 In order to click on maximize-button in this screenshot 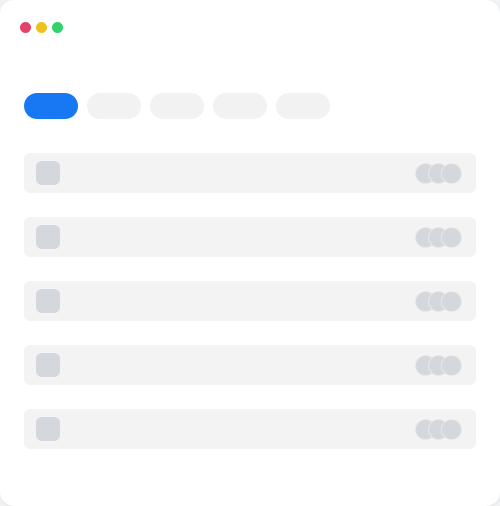, I will do `click(57, 27)`.